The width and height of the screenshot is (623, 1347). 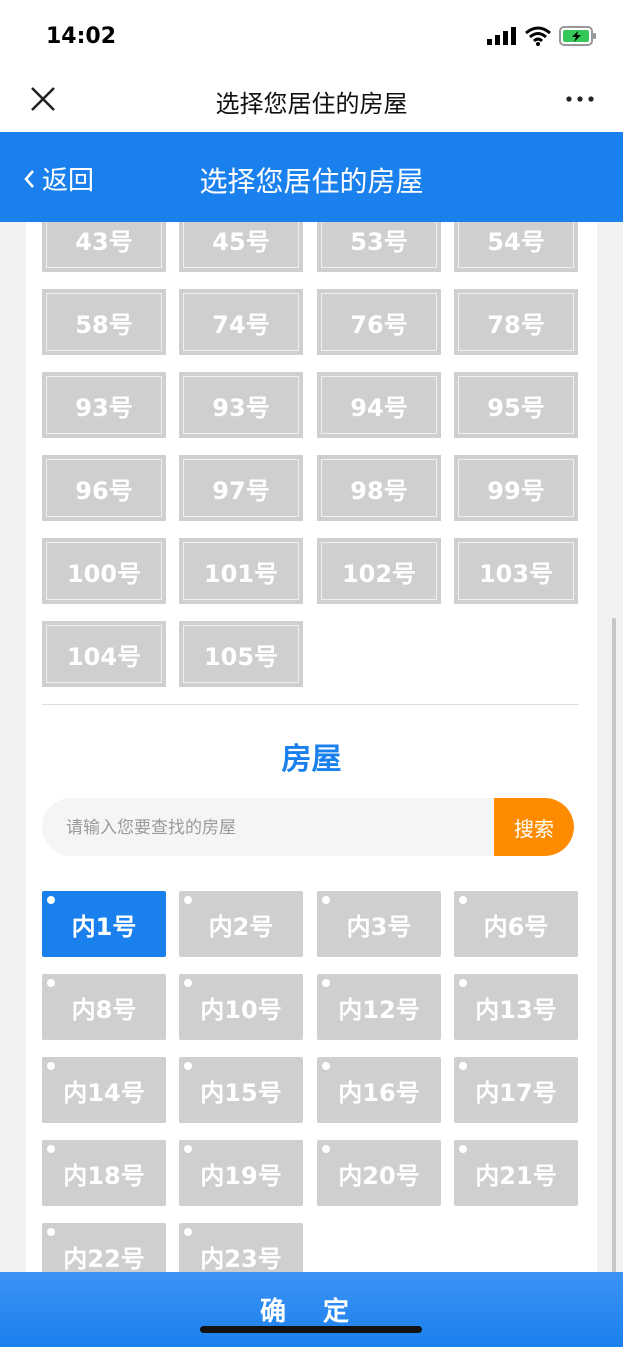 I want to click on house-tile: 内13号, so click(x=516, y=1007).